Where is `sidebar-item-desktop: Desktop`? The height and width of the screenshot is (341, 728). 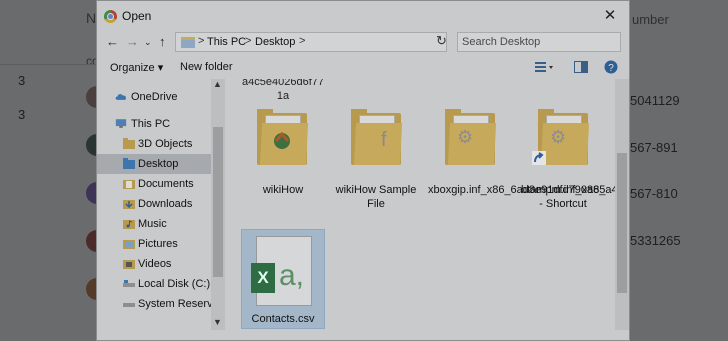
sidebar-item-desktop: Desktop is located at coordinates (154, 164).